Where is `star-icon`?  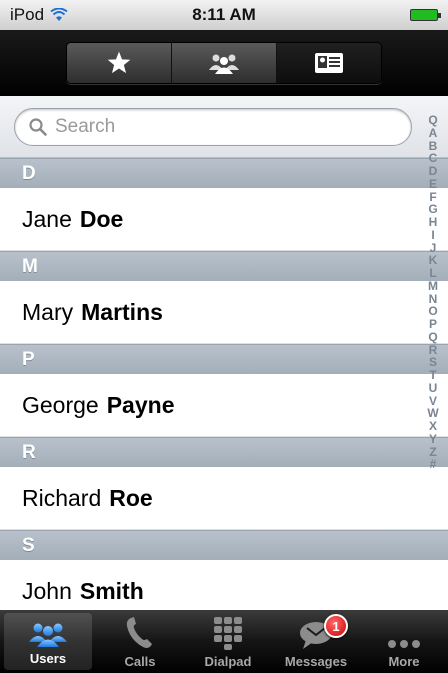 star-icon is located at coordinates (119, 62).